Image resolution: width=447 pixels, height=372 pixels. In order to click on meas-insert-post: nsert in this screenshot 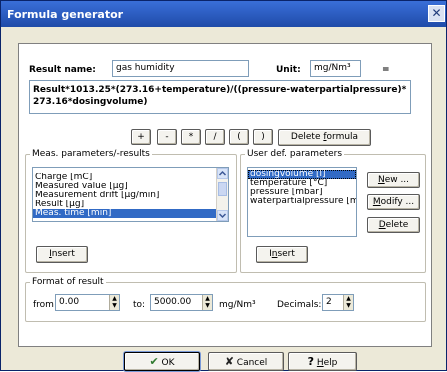, I will do `click(63, 254)`.